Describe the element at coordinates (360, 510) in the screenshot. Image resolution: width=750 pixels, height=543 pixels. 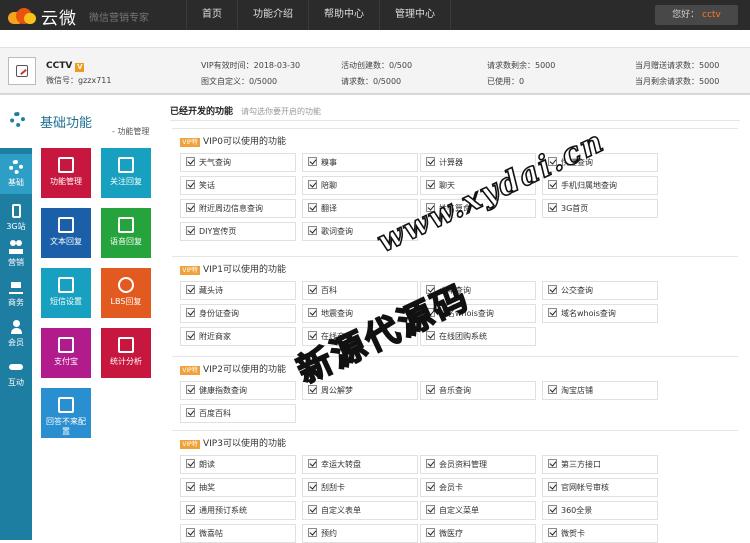
I see `feature-checkbox: 自定义表单` at that location.